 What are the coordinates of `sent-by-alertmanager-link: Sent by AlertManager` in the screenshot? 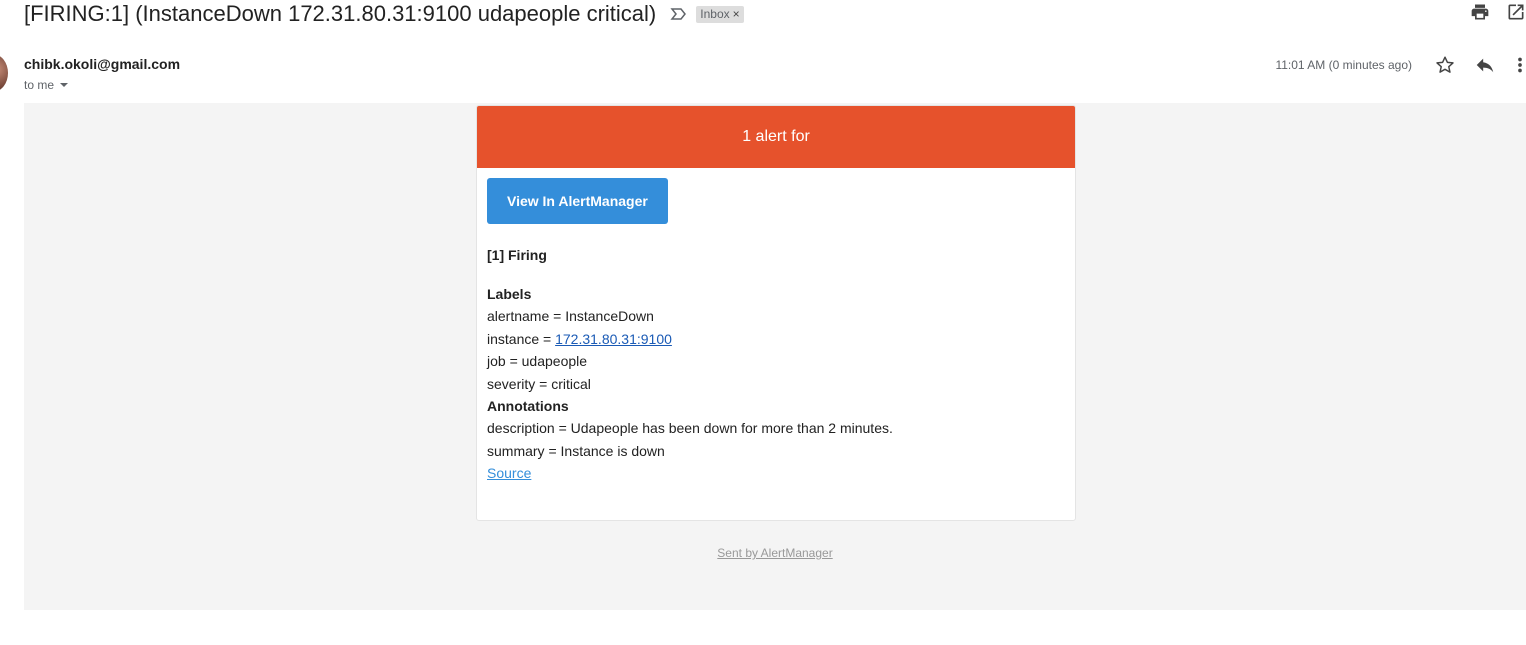 It's located at (774, 553).